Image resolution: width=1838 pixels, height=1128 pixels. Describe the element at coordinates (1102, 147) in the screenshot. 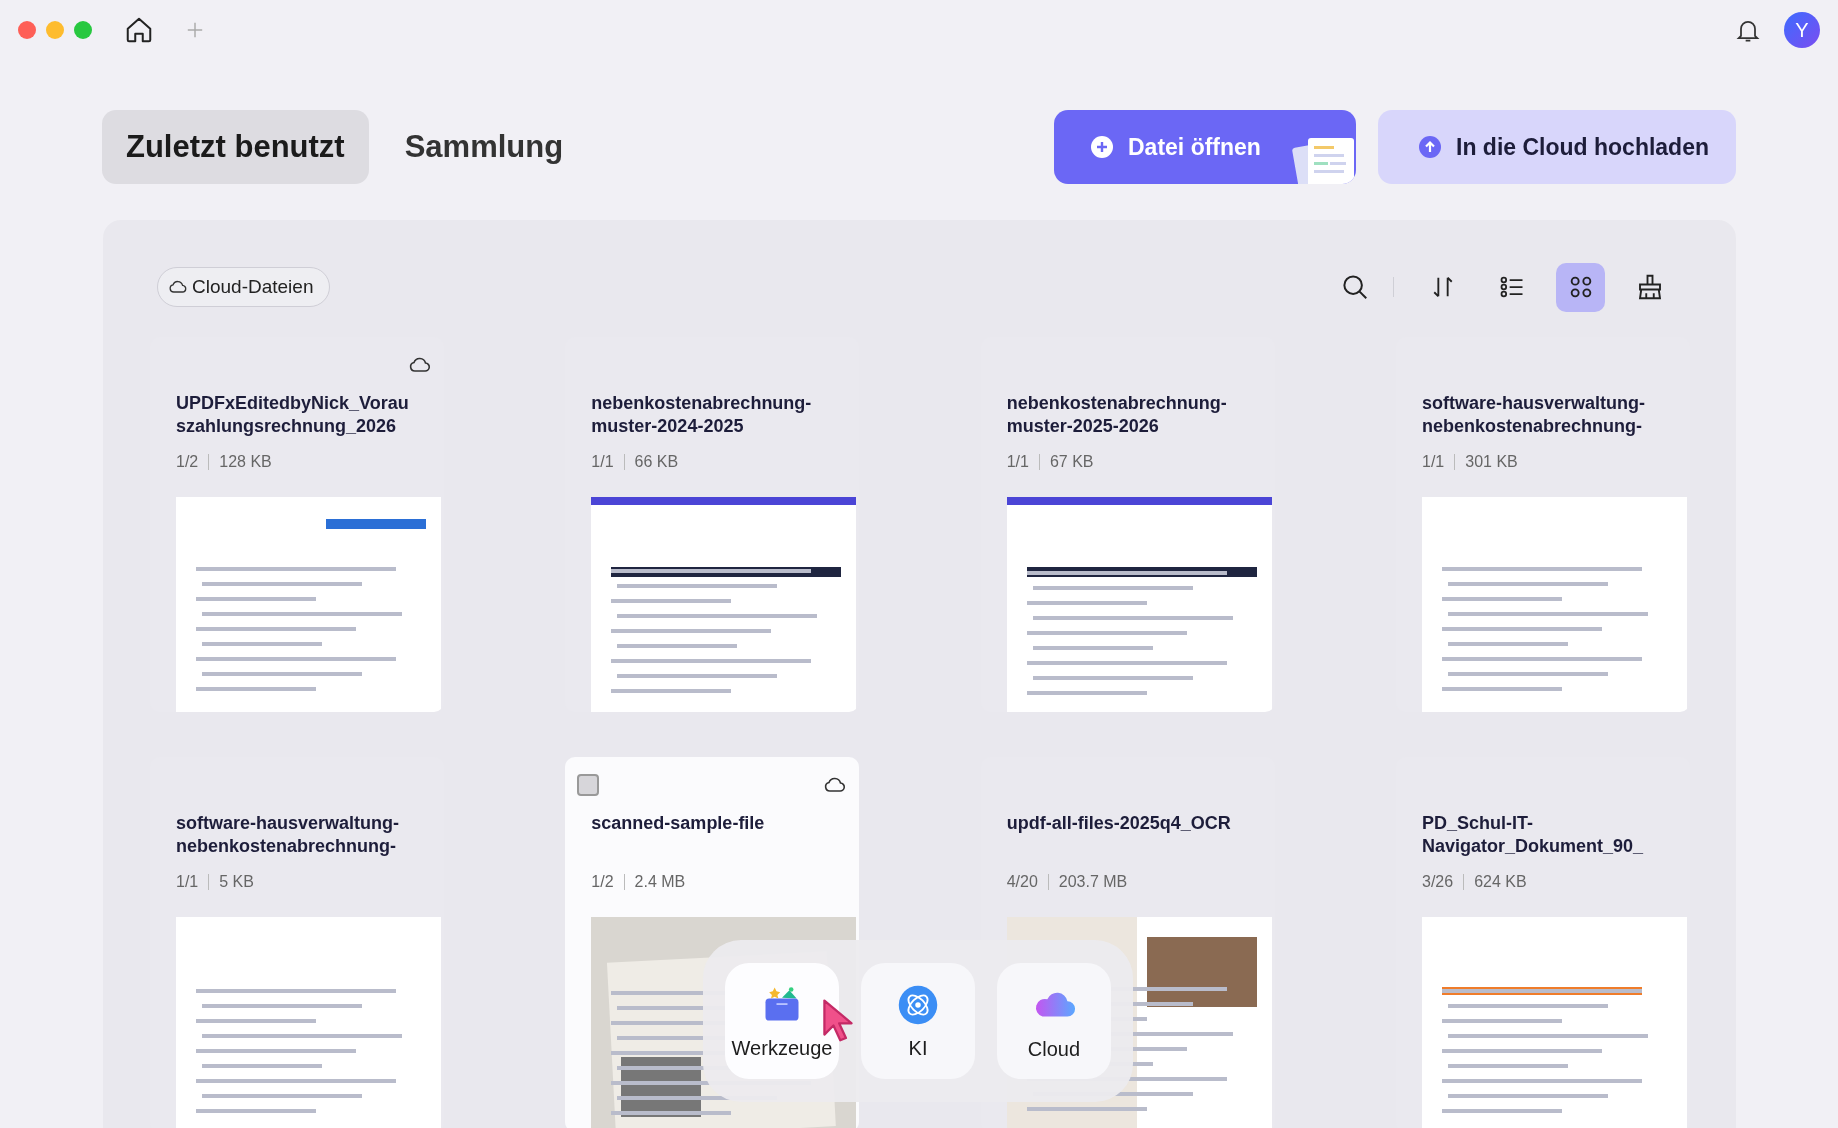

I see `plus-icon` at that location.